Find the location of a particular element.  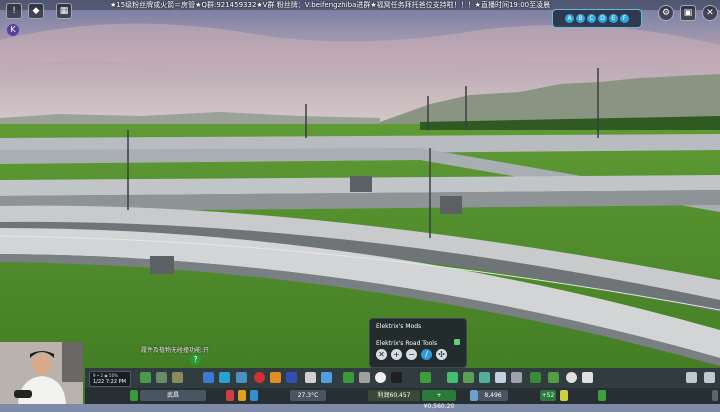

time-status: 9 • 2 ◉ 50% is located at coordinates (105, 375).